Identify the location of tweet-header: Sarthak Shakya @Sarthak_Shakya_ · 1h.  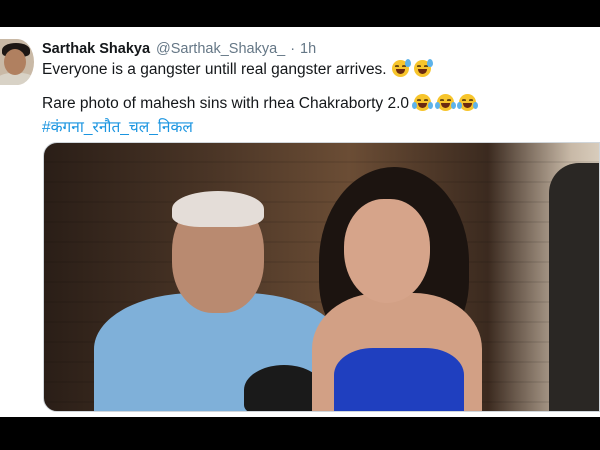
(179, 49).